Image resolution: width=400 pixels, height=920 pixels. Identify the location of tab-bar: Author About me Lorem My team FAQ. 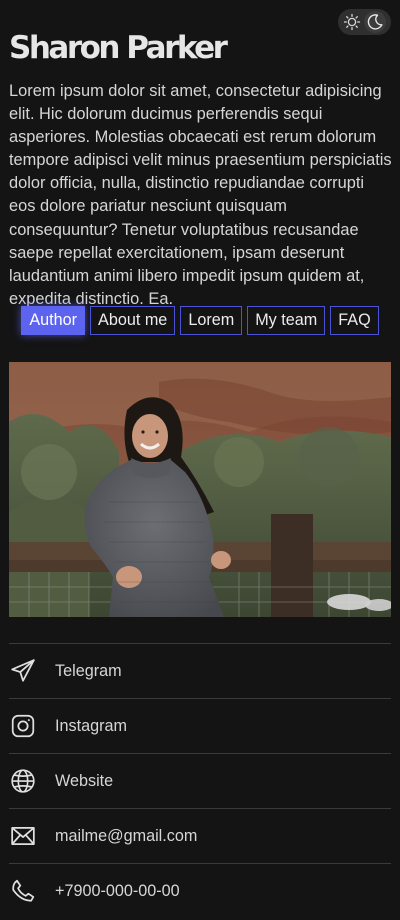
(200, 320).